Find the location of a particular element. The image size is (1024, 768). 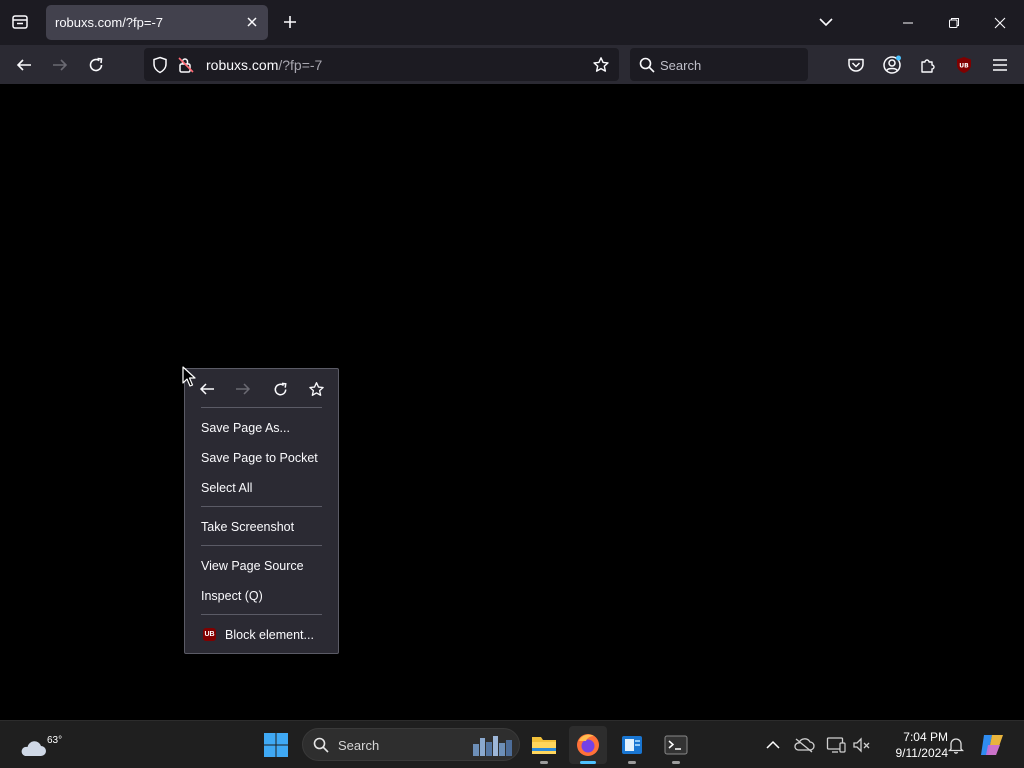

hamburger-menu-icon is located at coordinates (1000, 65).